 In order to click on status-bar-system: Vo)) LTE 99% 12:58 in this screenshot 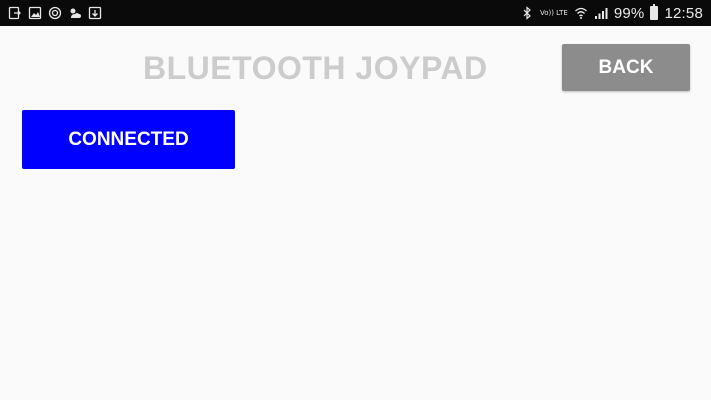, I will do `click(611, 13)`.